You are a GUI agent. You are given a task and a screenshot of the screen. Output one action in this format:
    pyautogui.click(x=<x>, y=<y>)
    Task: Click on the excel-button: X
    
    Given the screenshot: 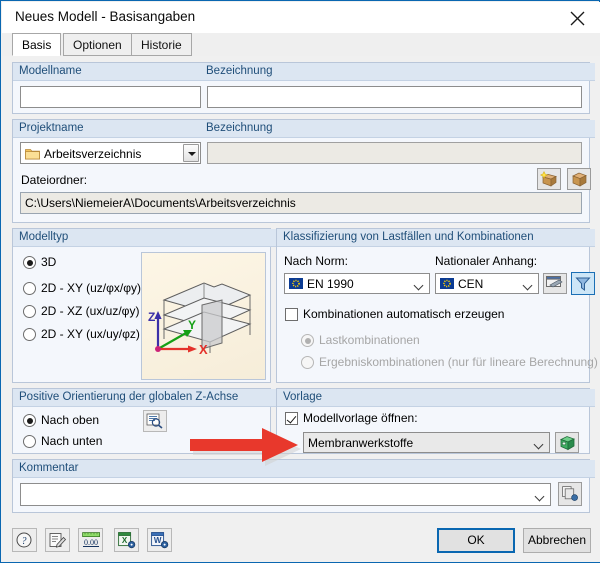 What is the action you would take?
    pyautogui.click(x=126, y=540)
    